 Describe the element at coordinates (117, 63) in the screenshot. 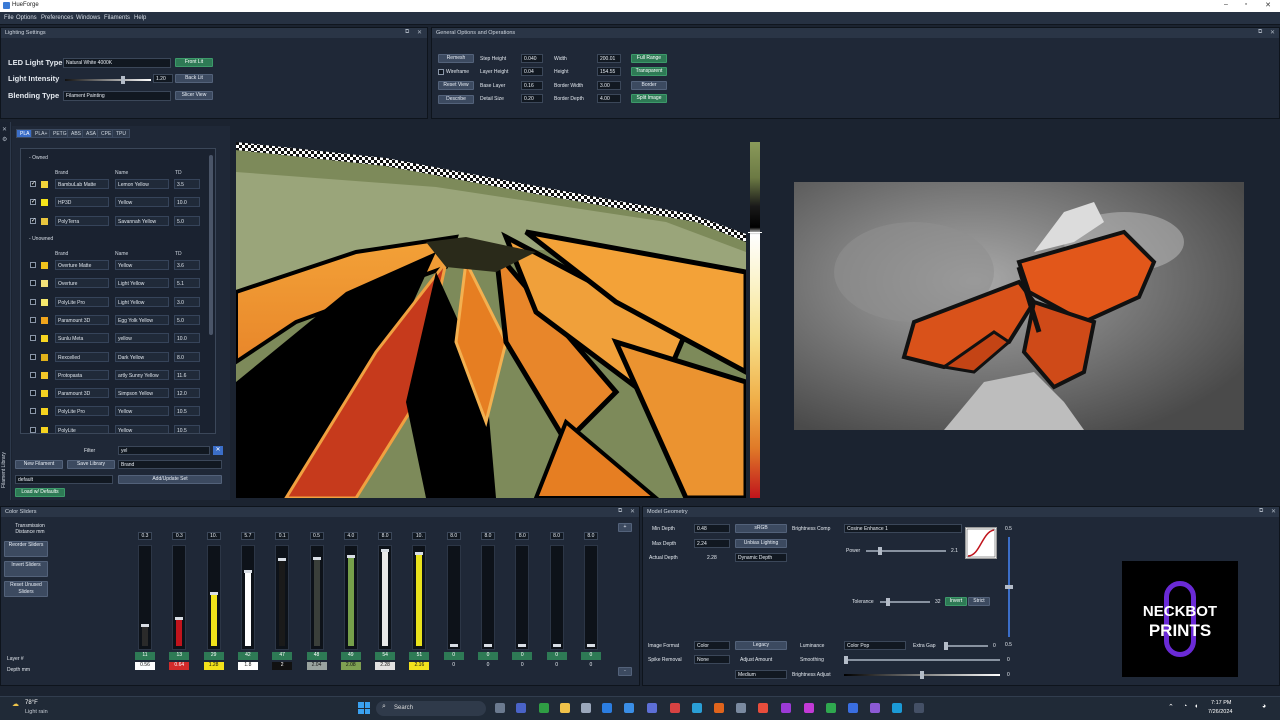

I see `led-light-type-select: Natural White 4000K` at that location.